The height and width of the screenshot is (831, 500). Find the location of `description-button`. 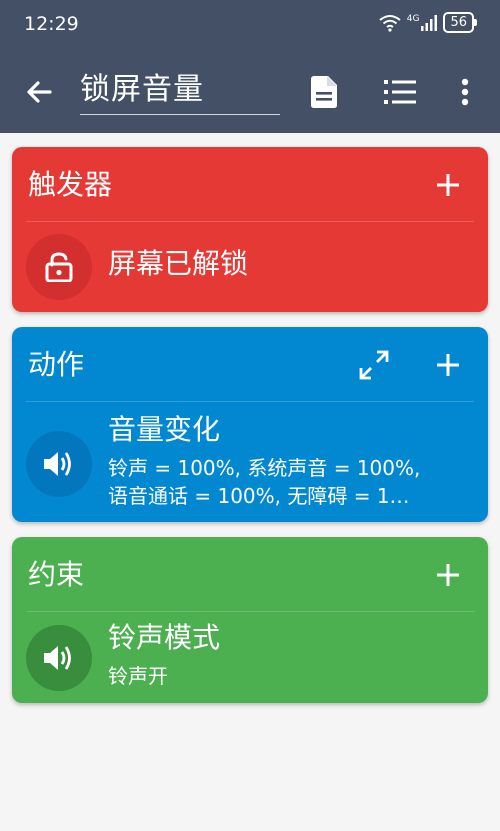

description-button is located at coordinates (324, 92).